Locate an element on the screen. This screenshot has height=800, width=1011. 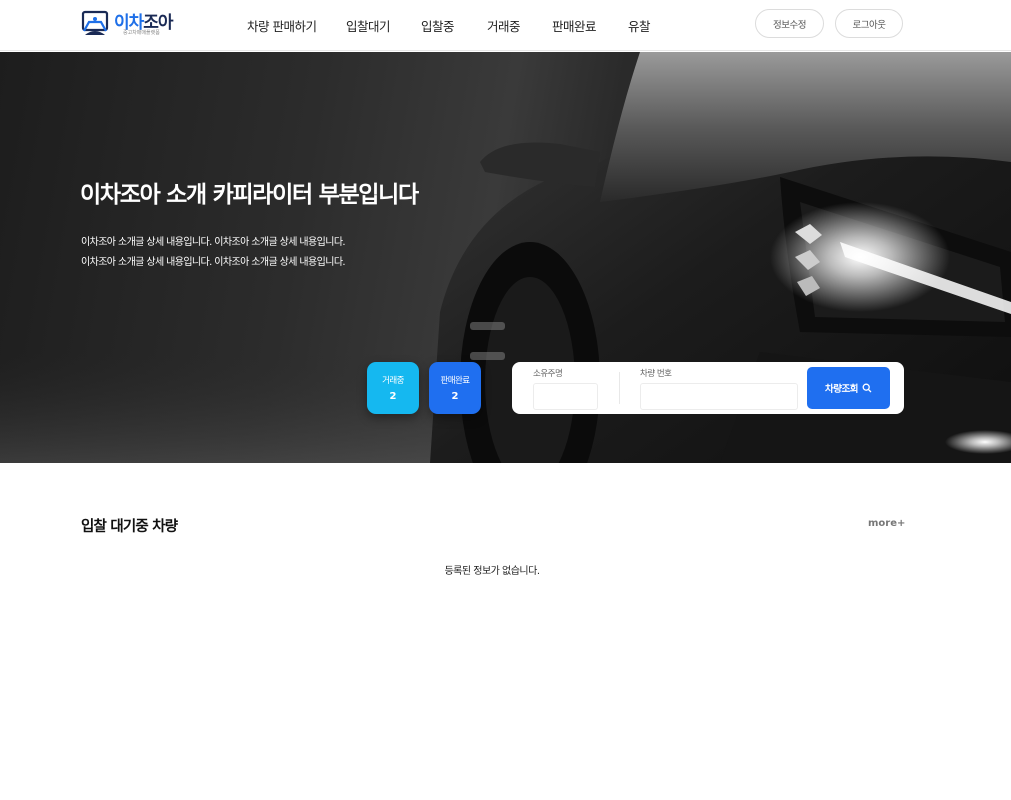
empty-message: 등록된 정보가 없습니다. is located at coordinates (492, 571).